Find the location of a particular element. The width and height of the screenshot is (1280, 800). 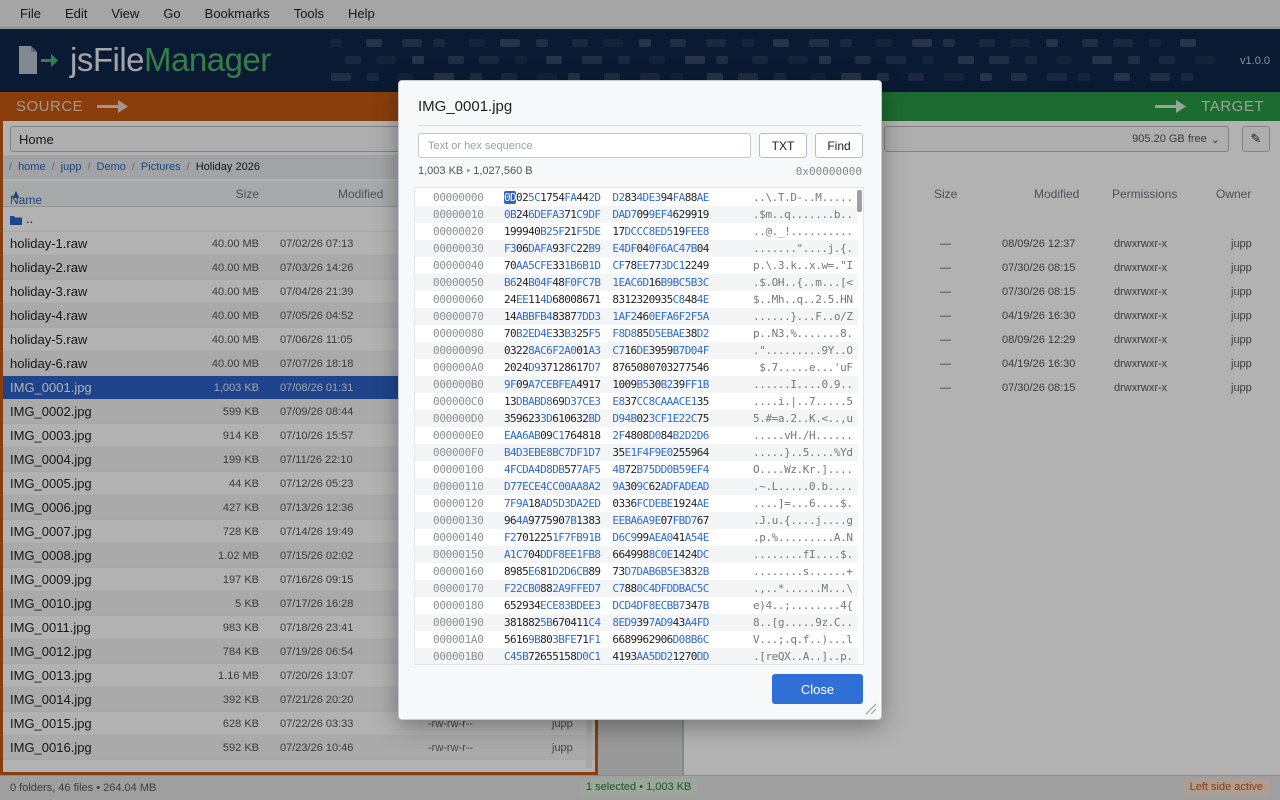

hex-byte: 2A is located at coordinates (558, 588).